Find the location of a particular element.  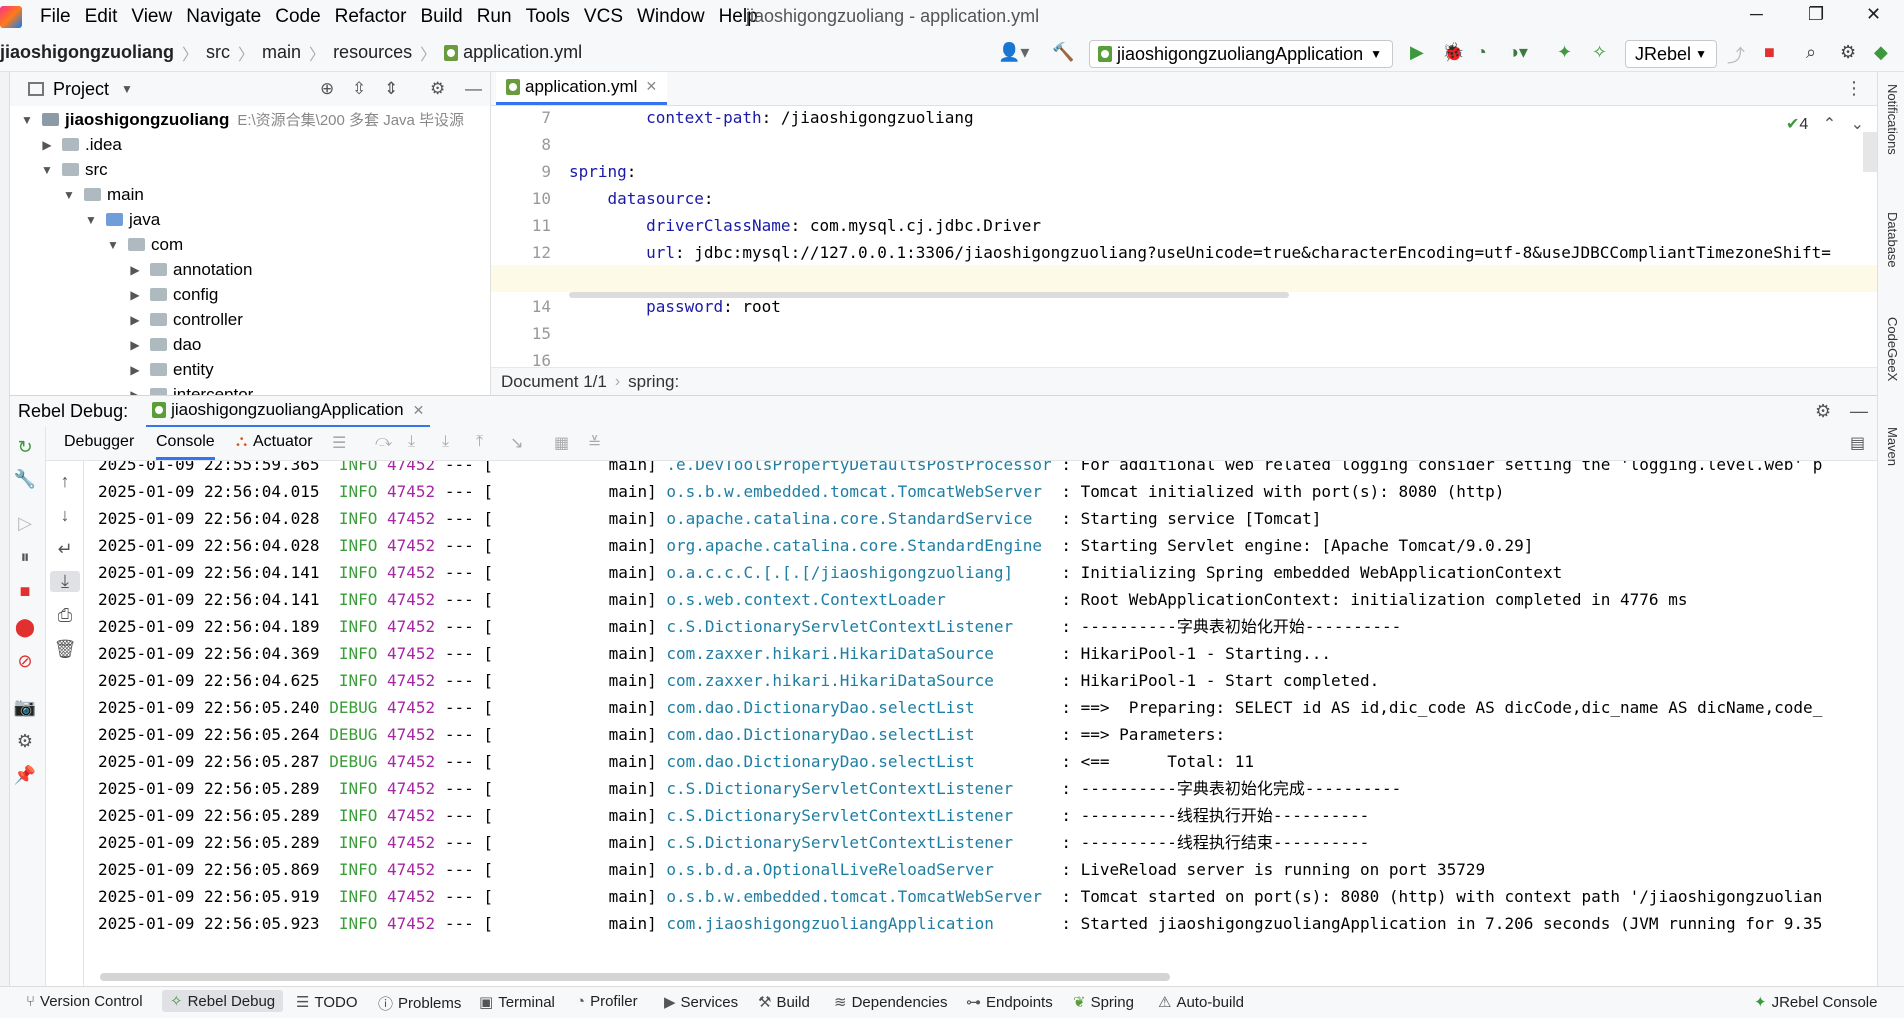

auto-build-button: ⚠ Auto-build is located at coordinates (1201, 1002).